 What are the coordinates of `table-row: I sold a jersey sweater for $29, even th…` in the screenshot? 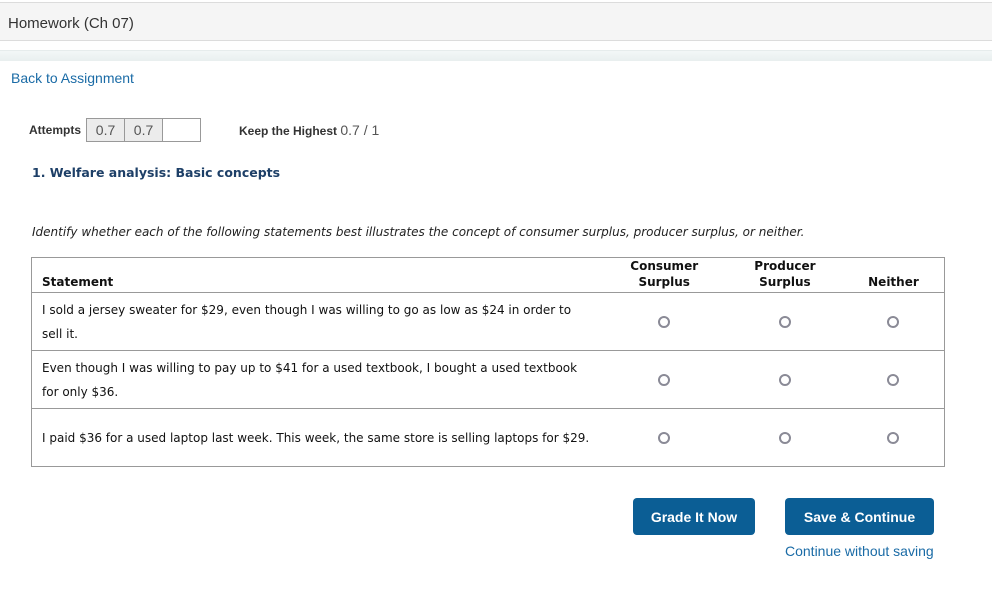 It's located at (488, 321).